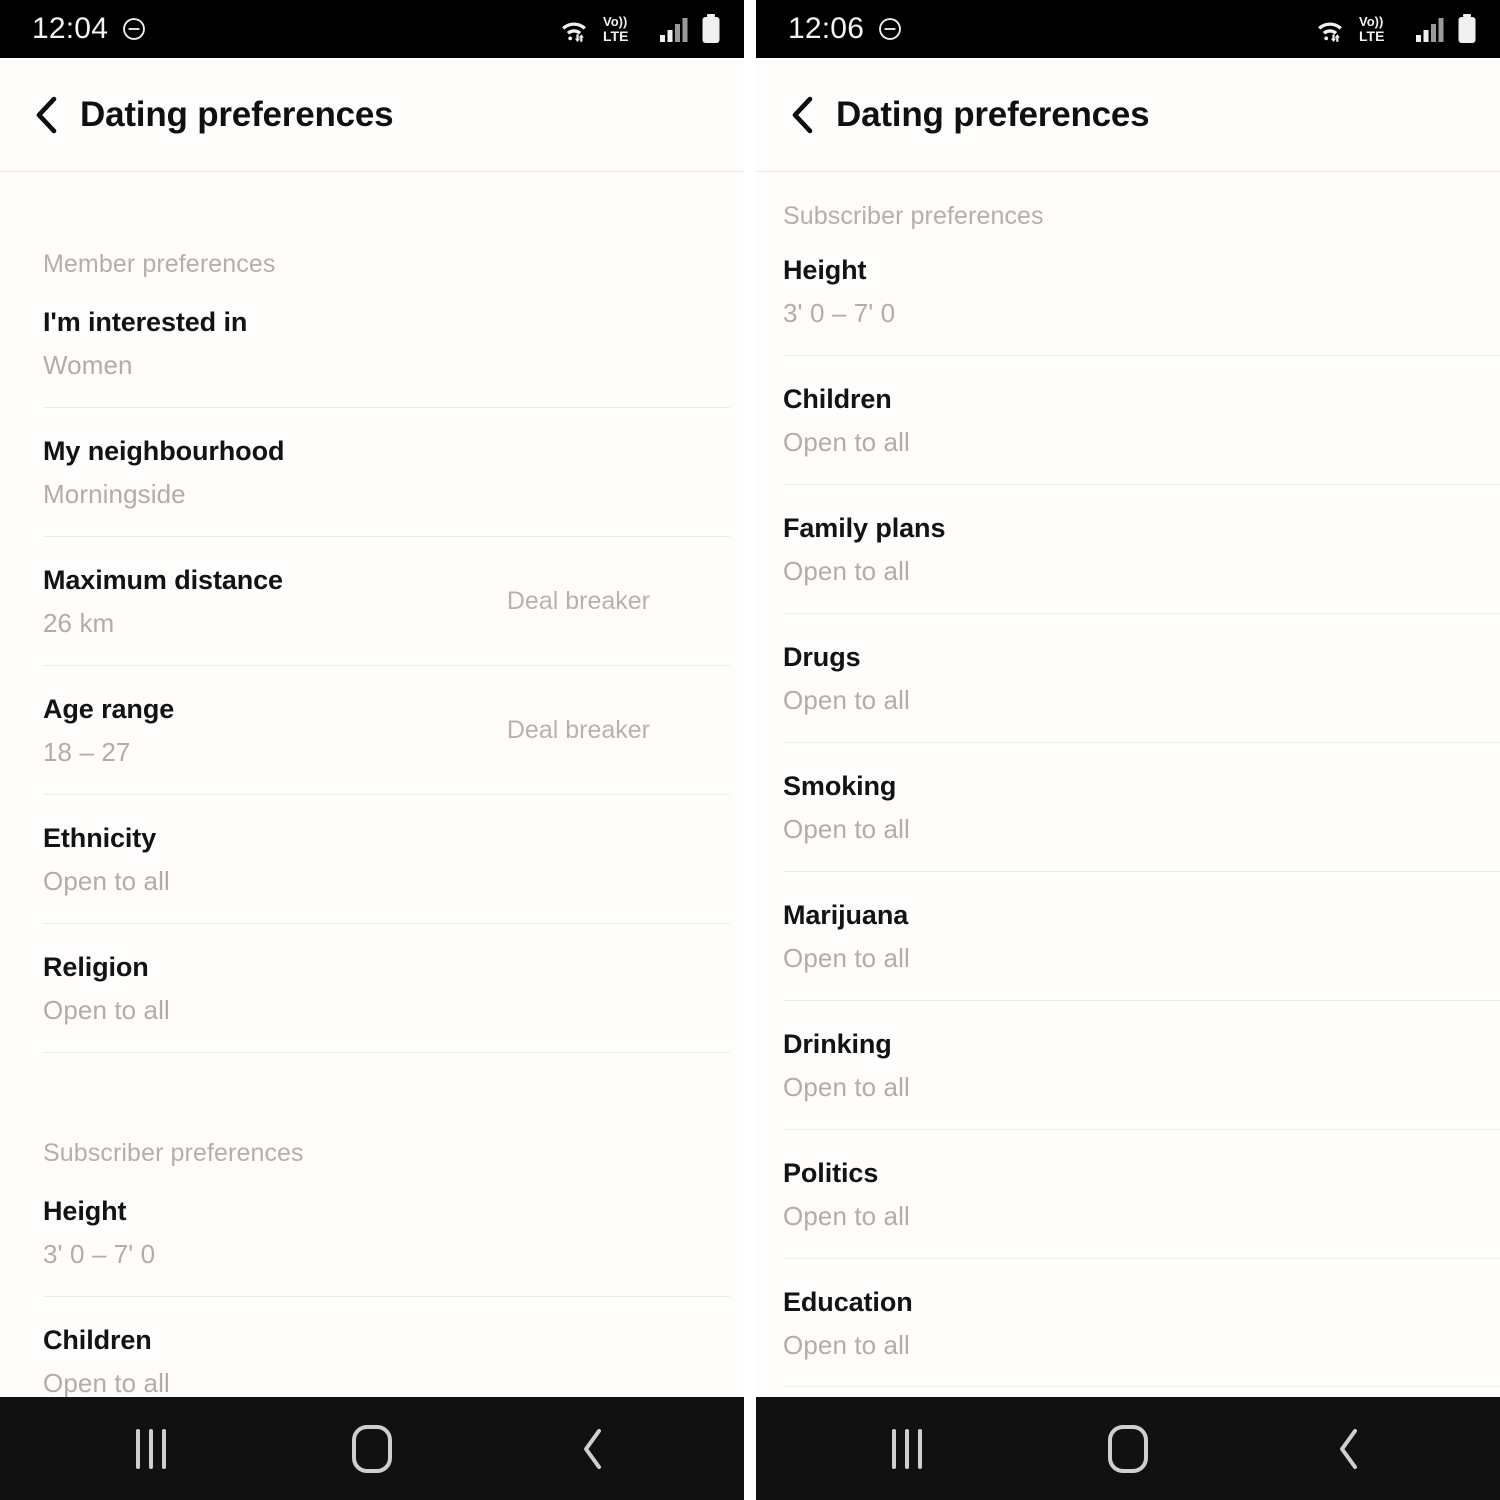 Image resolution: width=1500 pixels, height=1500 pixels. Describe the element at coordinates (70, 28) in the screenshot. I see `status-time: 12:04` at that location.